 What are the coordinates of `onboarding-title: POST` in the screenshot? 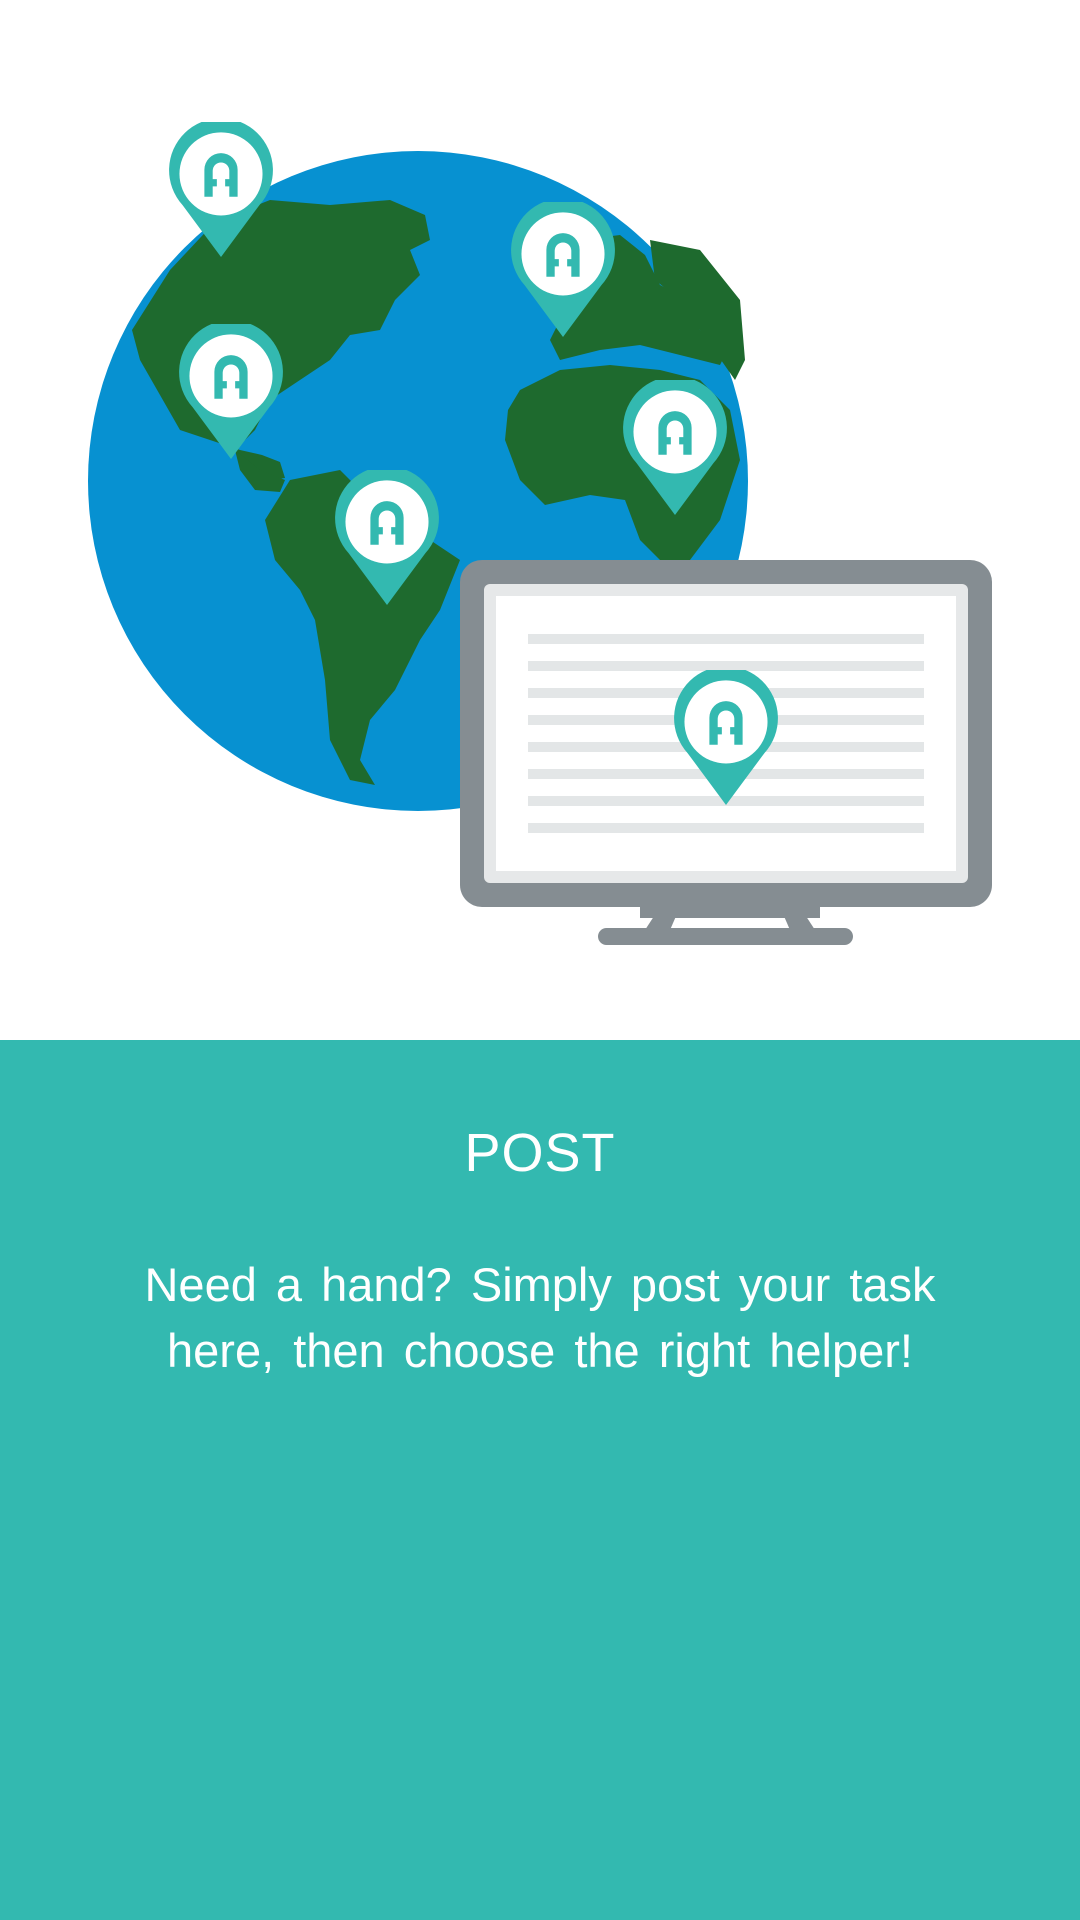 It's located at (540, 1153).